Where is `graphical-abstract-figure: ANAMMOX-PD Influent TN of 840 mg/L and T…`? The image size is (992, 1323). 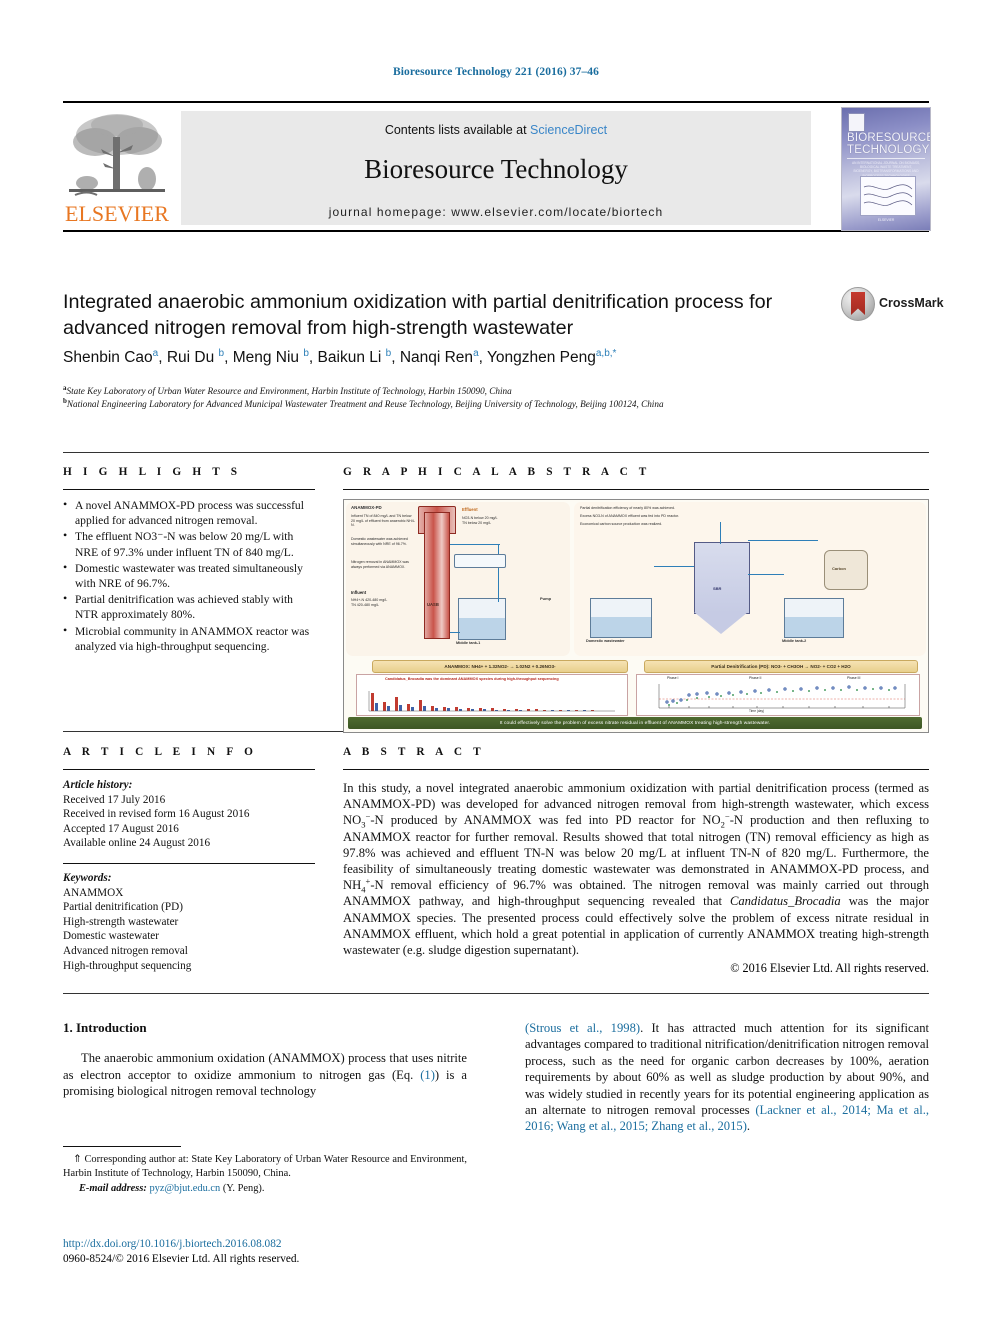 graphical-abstract-figure: ANAMMOX-PD Influent TN of 840 mg/L and T… is located at coordinates (636, 616).